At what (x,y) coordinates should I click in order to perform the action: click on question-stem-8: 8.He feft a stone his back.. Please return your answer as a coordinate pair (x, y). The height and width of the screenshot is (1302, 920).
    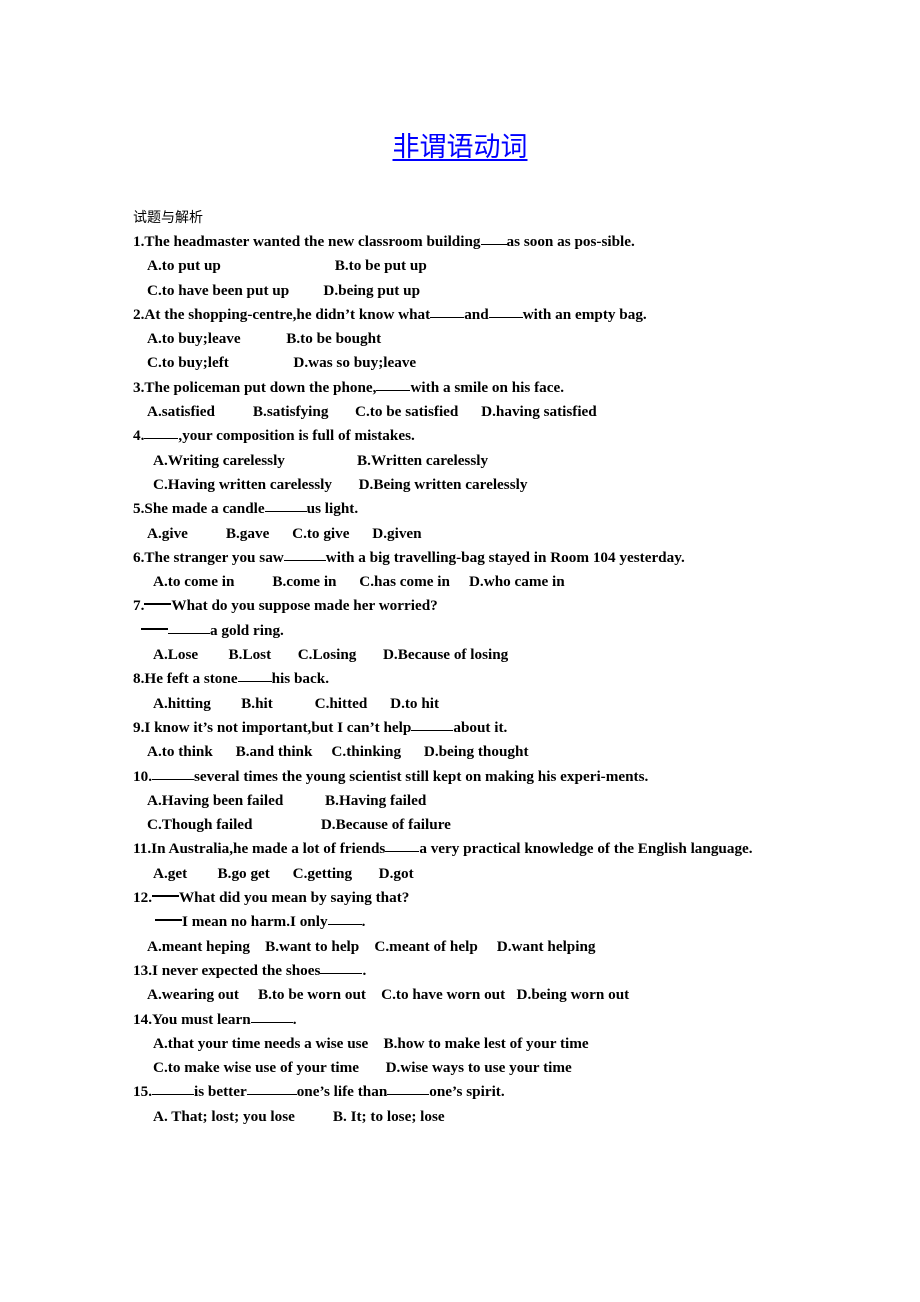
    Looking at the image, I should click on (231, 678).